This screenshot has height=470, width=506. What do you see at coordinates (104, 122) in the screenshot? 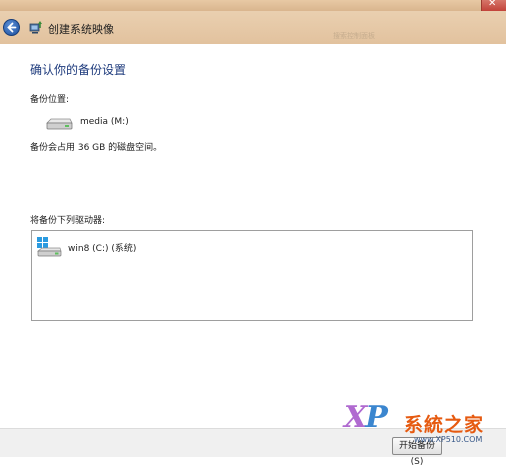
I see `target-drive-name: media (M:)` at bounding box center [104, 122].